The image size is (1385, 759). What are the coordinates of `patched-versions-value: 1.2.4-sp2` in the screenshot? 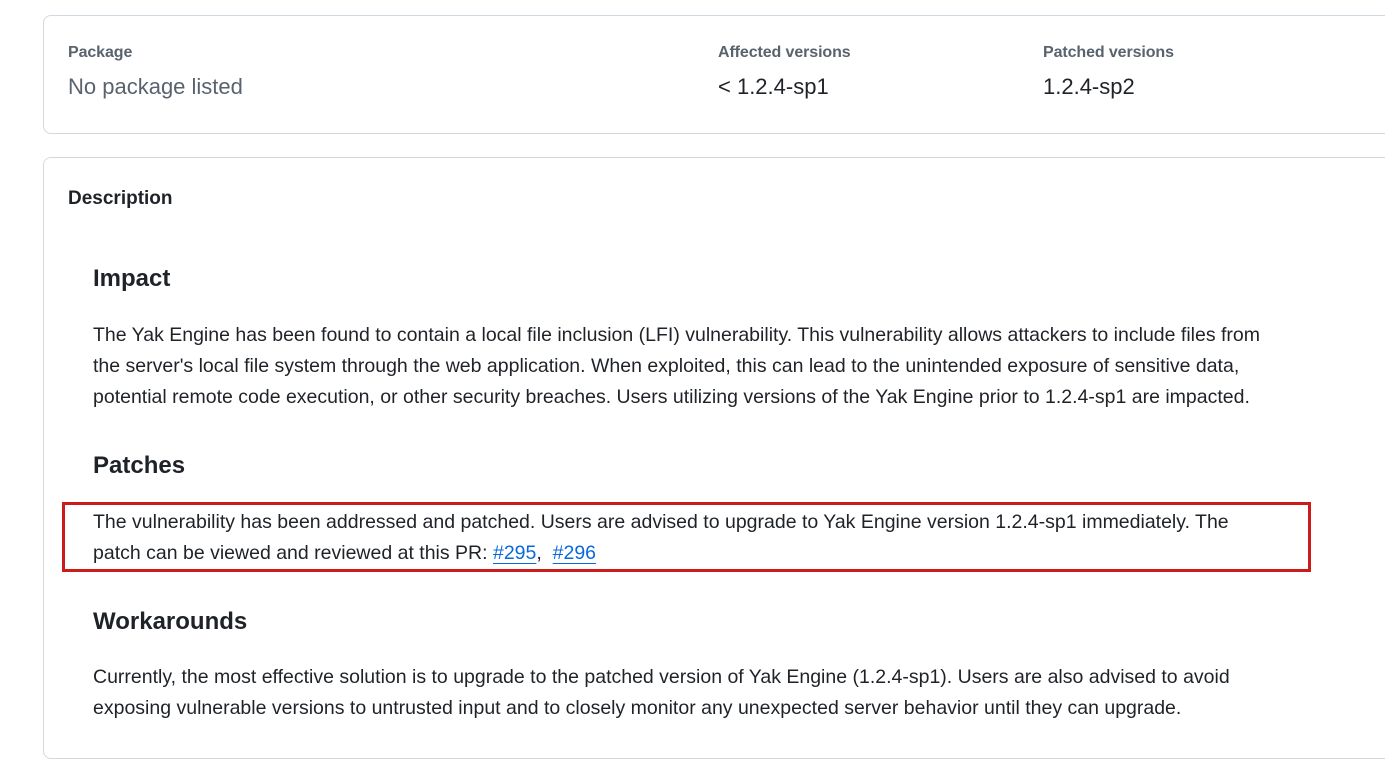 It's located at (1089, 86).